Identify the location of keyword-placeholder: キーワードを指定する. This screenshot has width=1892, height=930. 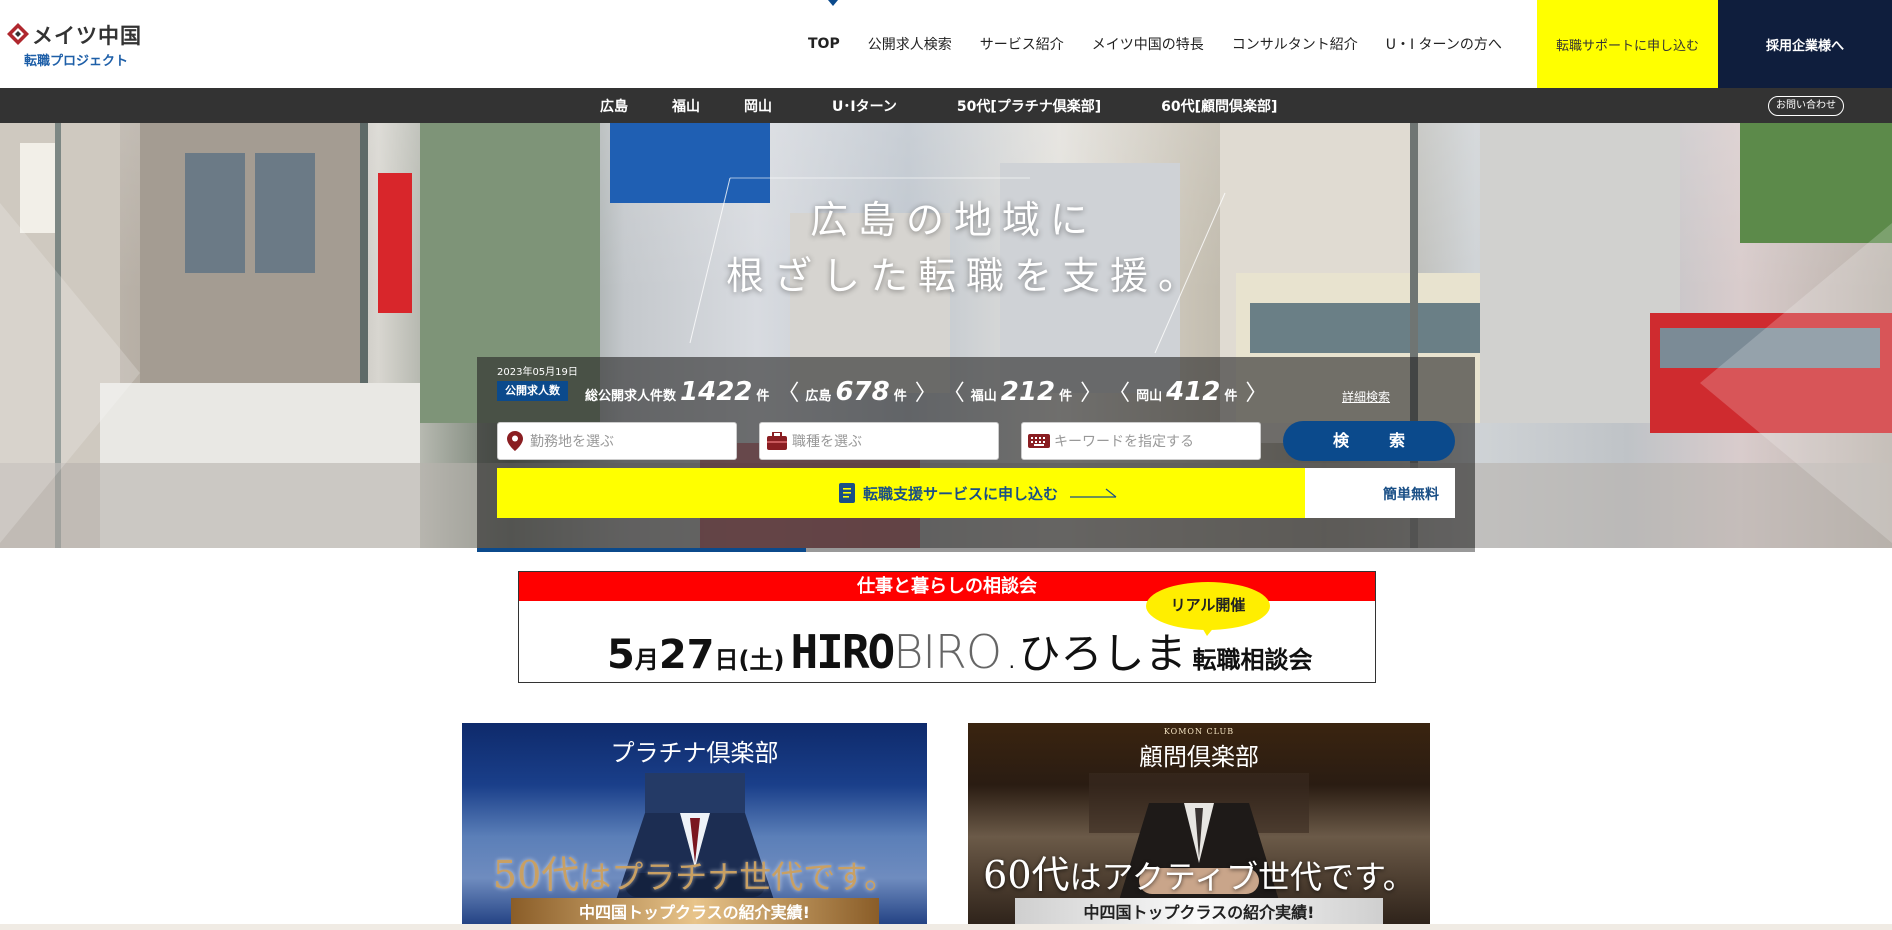
(1124, 442).